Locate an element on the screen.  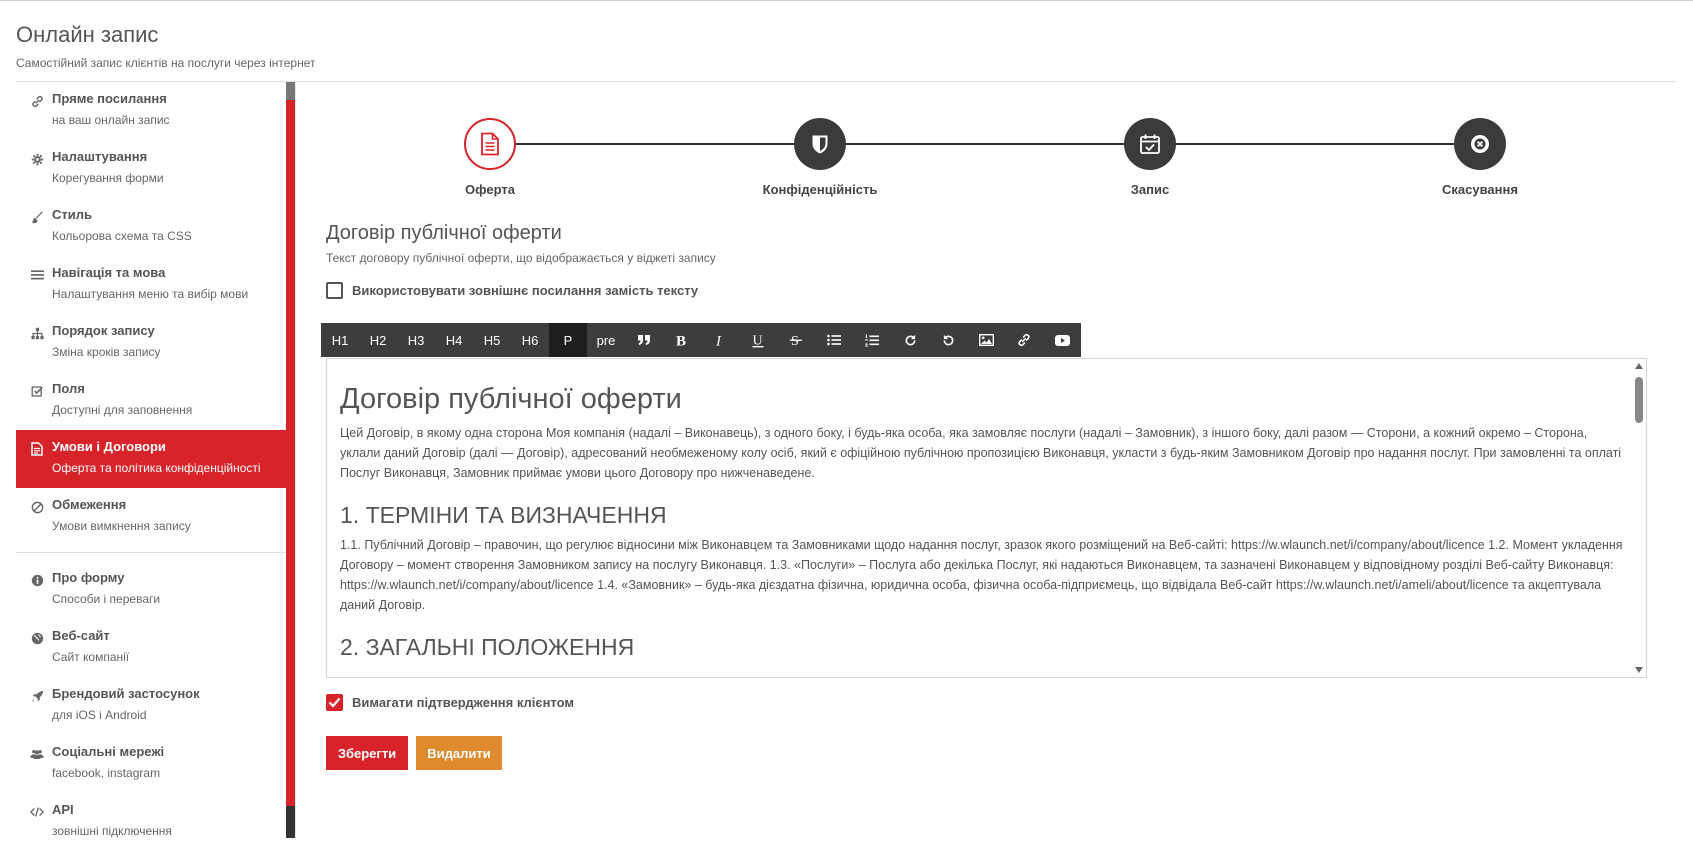
editor-toolbar: H1 H2 H3 H4 H5 H6 P pre B I U S is located at coordinates (701, 340).